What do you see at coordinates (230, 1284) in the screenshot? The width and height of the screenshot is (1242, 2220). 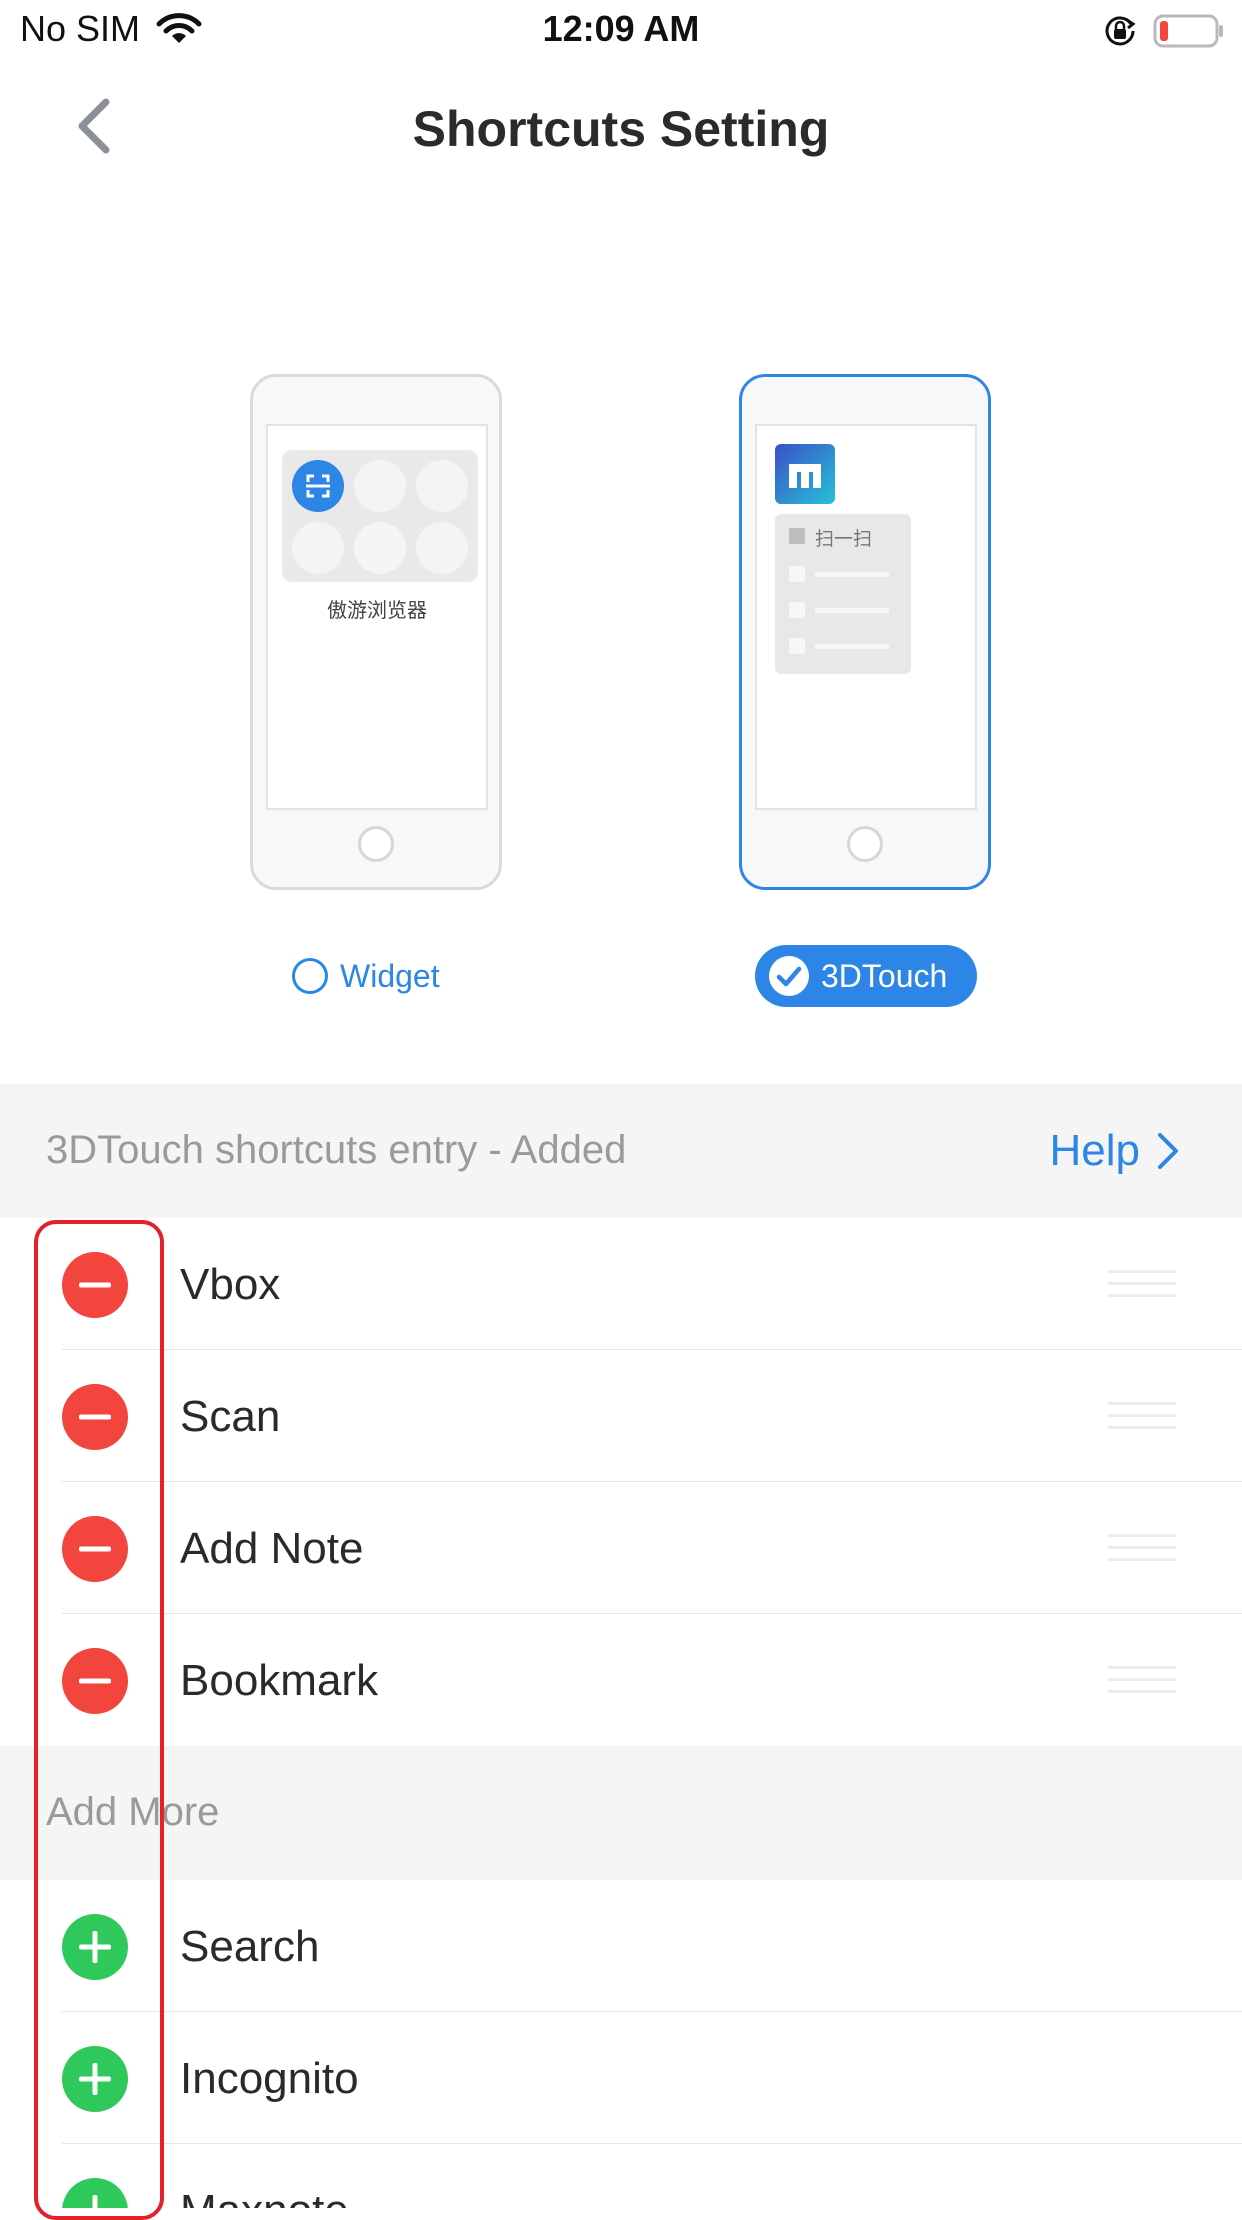 I see `item-label: Vbox` at bounding box center [230, 1284].